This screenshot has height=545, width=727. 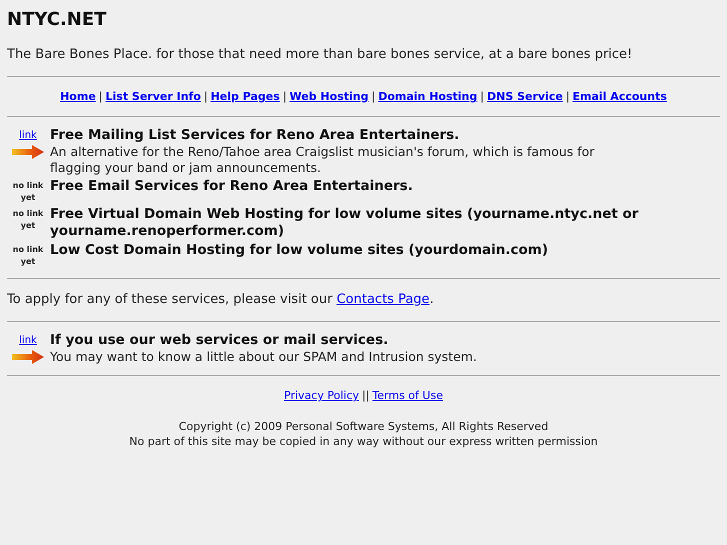 I want to click on nav-link: List Server Info, so click(x=153, y=96).